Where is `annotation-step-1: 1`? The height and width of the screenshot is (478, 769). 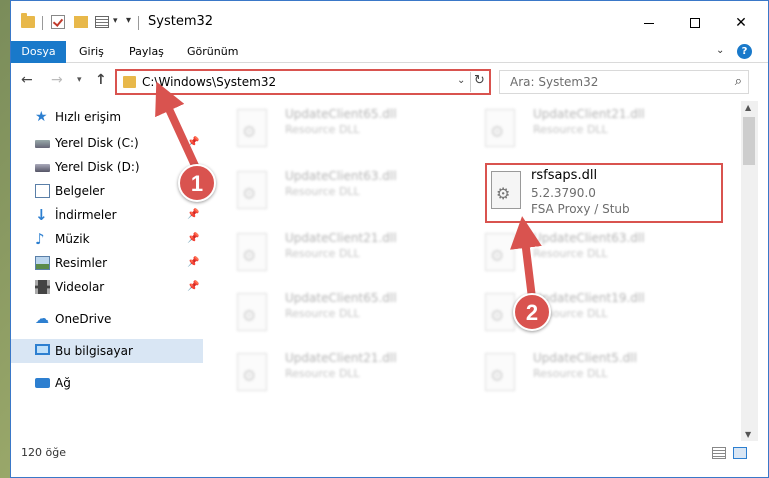 annotation-step-1: 1 is located at coordinates (197, 183).